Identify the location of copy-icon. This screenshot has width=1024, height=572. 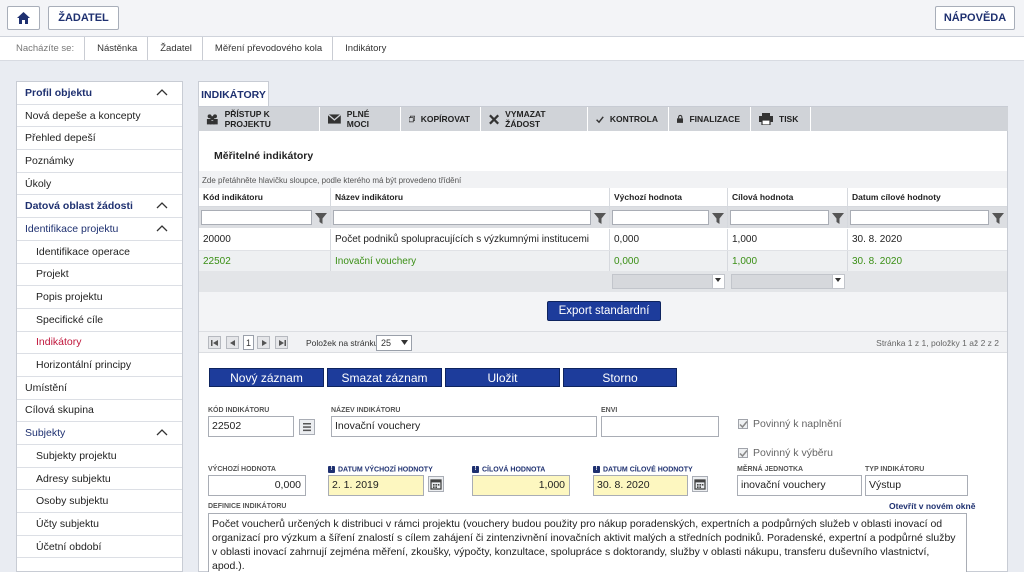
(412, 119).